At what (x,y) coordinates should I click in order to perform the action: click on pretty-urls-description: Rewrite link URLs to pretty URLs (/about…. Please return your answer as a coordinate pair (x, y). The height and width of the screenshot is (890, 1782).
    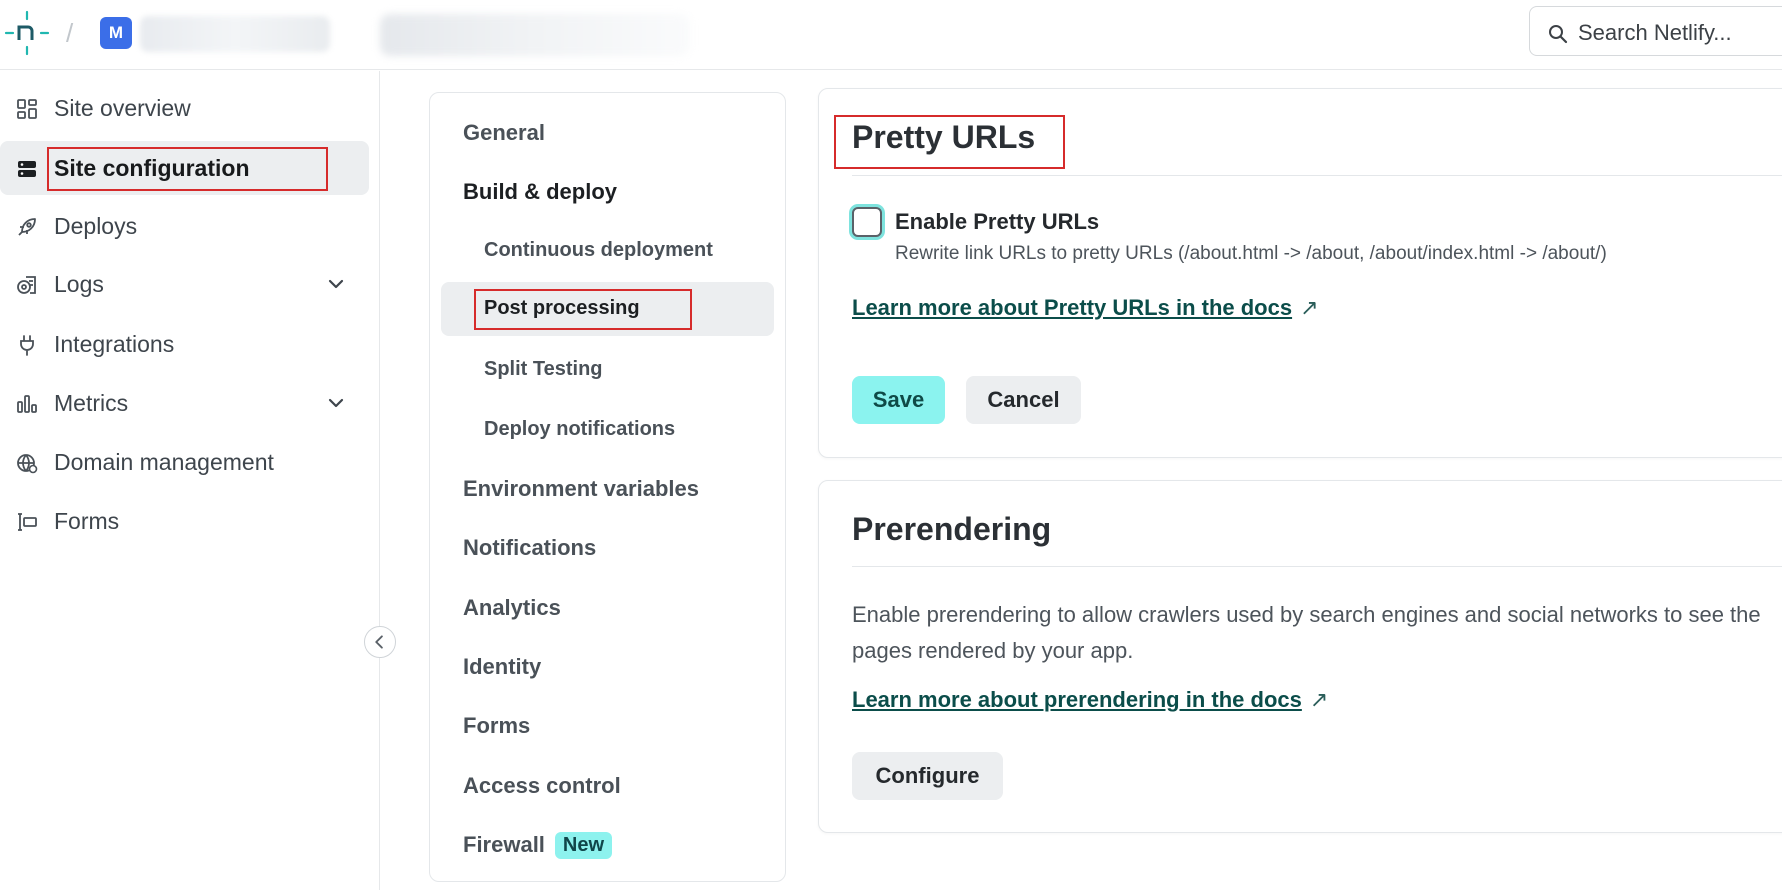
    Looking at the image, I should click on (1251, 253).